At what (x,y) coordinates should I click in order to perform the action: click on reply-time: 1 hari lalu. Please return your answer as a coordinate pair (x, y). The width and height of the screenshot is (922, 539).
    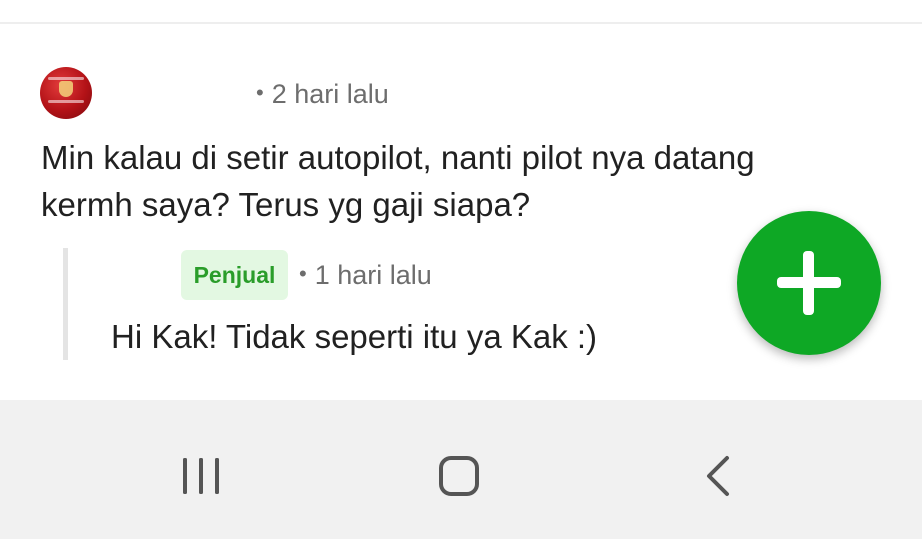
    Looking at the image, I should click on (373, 275).